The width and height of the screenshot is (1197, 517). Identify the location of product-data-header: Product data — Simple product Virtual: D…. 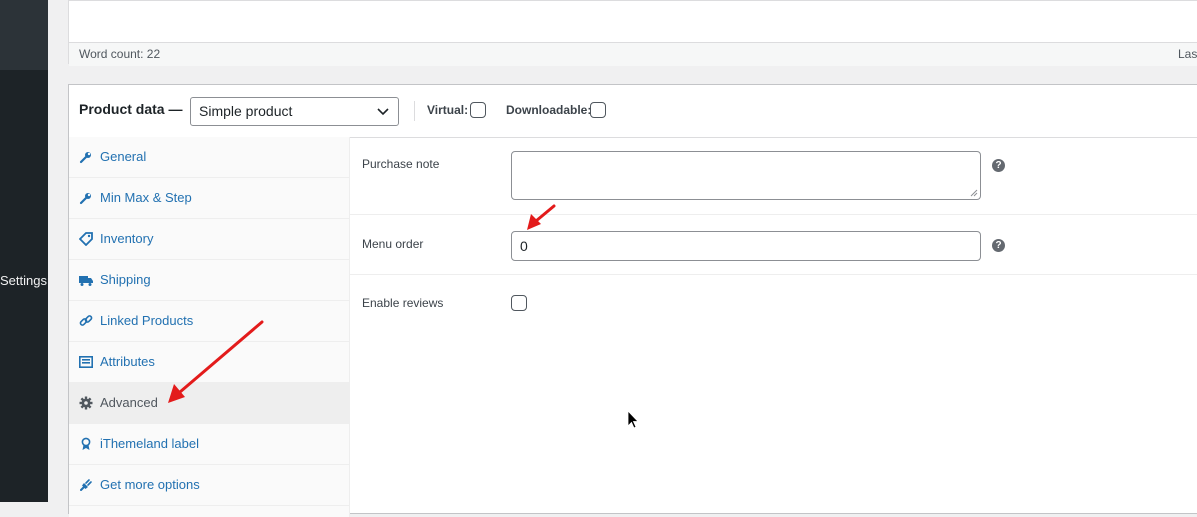
(633, 111).